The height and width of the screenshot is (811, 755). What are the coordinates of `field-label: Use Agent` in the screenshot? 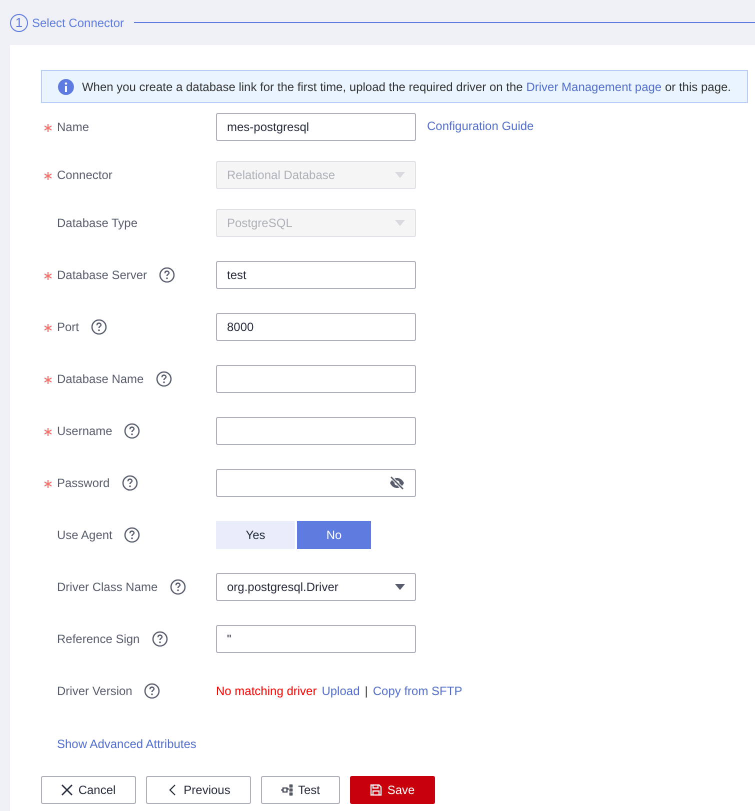 It's located at (84, 535).